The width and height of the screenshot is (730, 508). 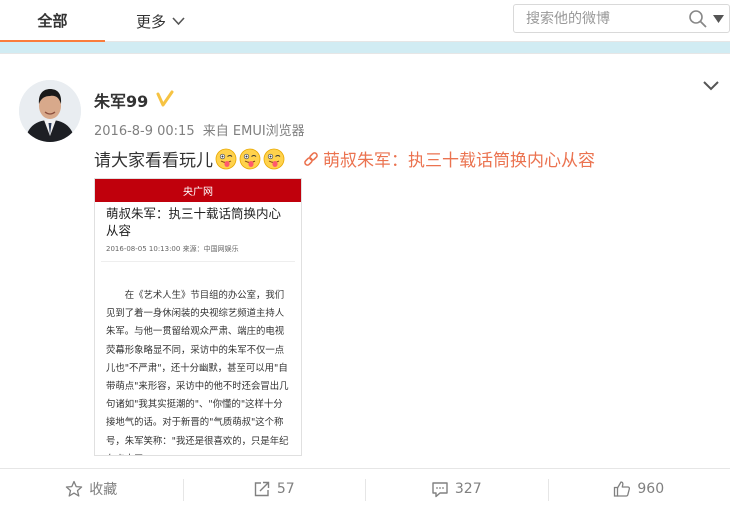 I want to click on post-actions: 收藏 57 327 960, so click(x=365, y=488).